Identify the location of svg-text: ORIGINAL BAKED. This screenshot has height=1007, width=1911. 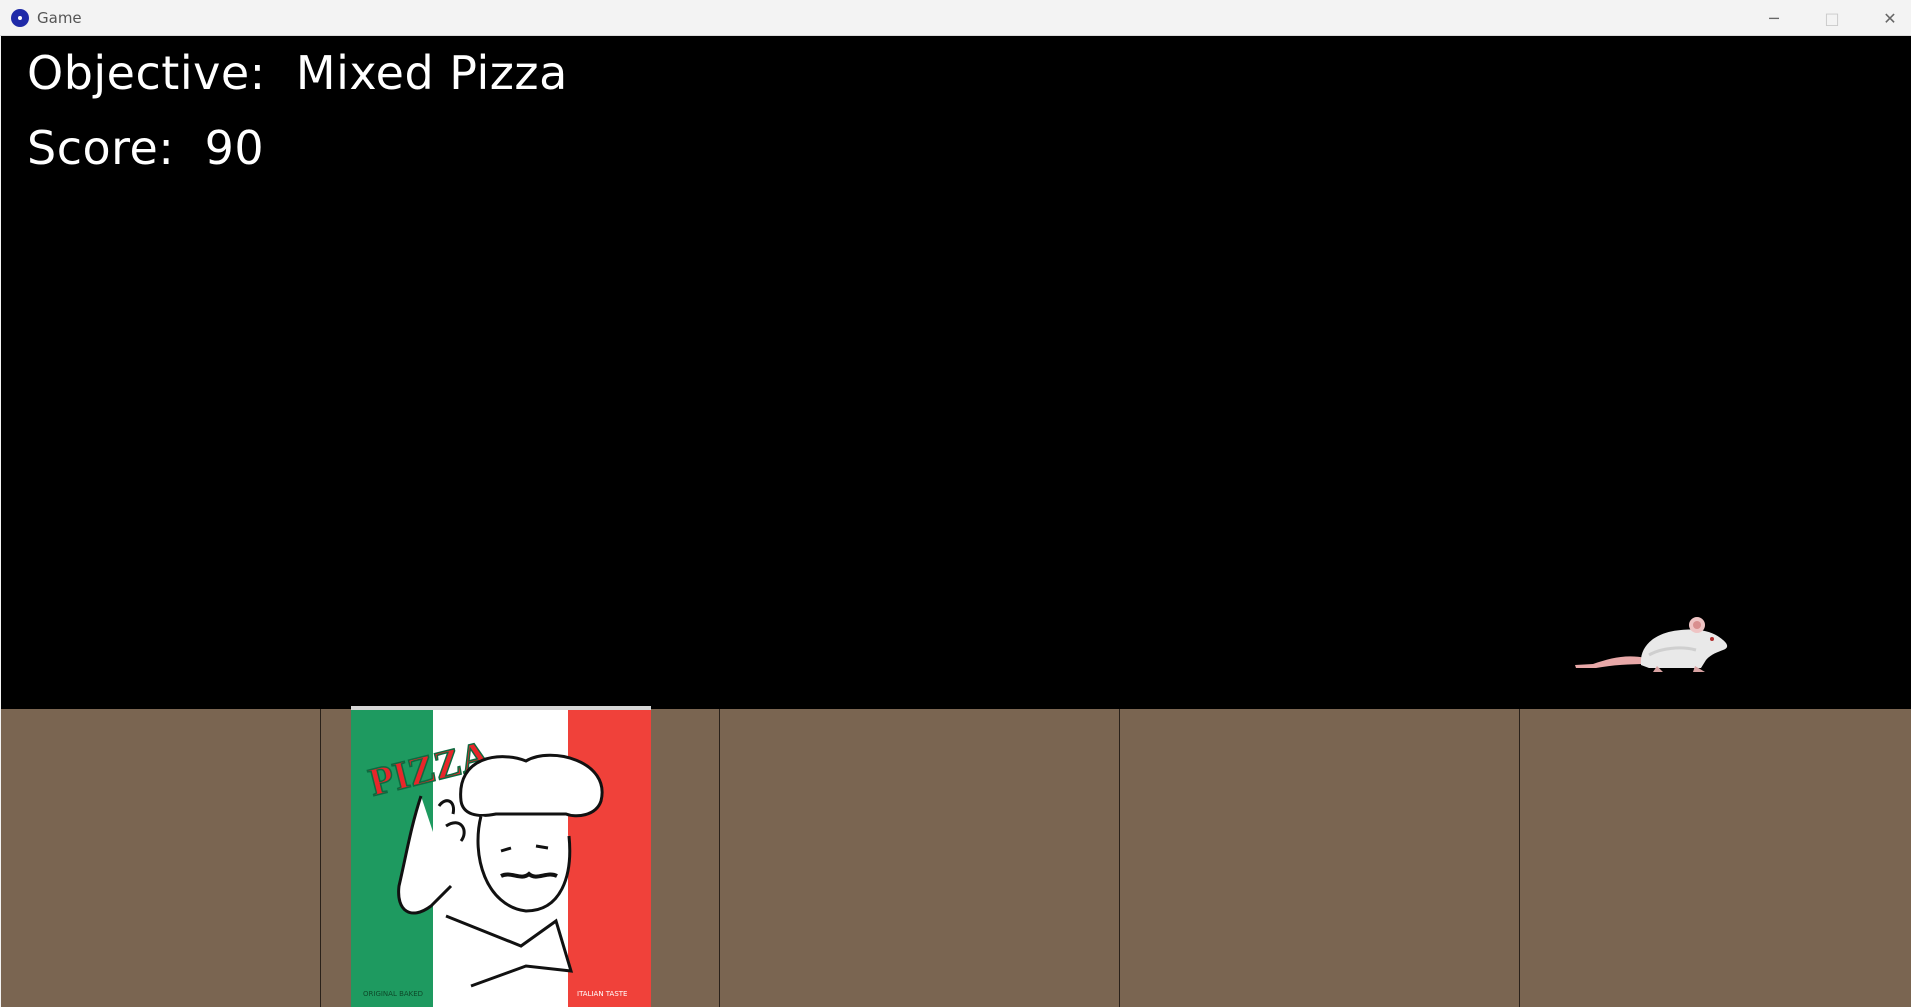
(393, 994).